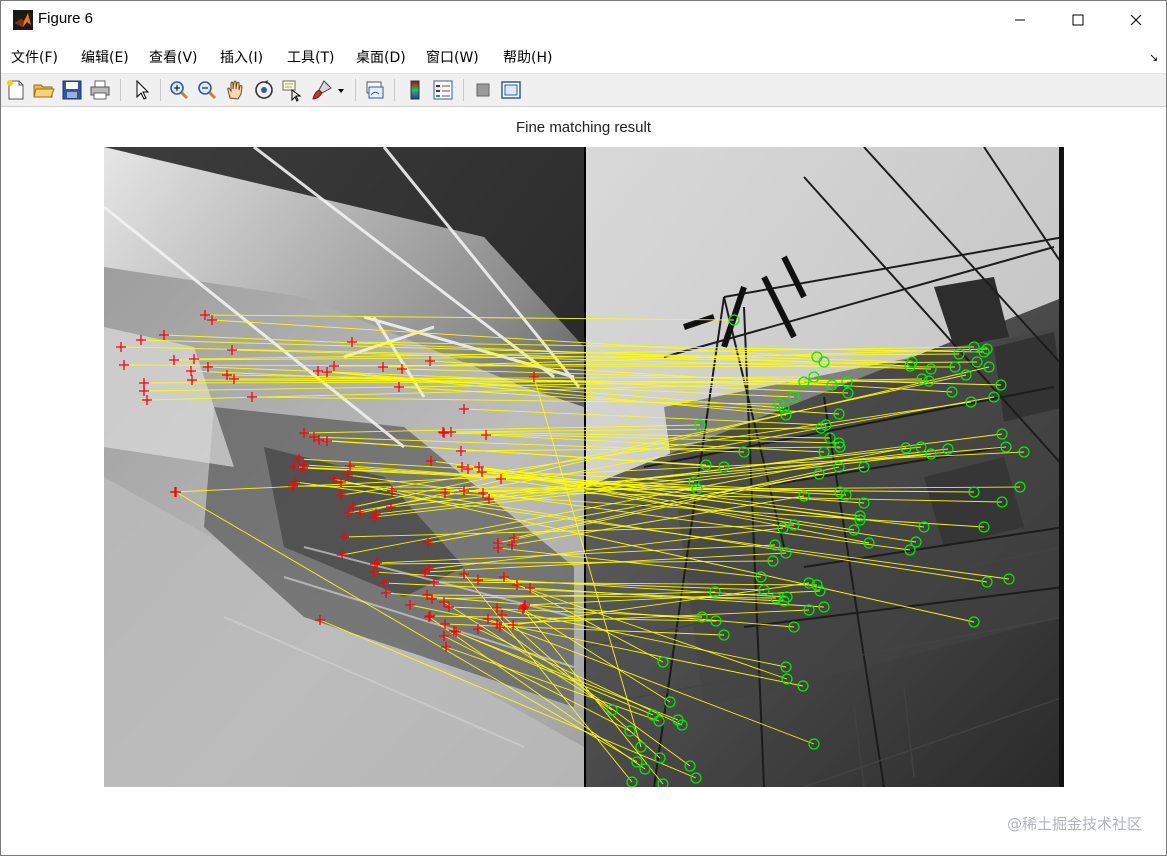 This screenshot has height=856, width=1167. What do you see at coordinates (443, 90) in the screenshot?
I see `insert-legend-icon` at bounding box center [443, 90].